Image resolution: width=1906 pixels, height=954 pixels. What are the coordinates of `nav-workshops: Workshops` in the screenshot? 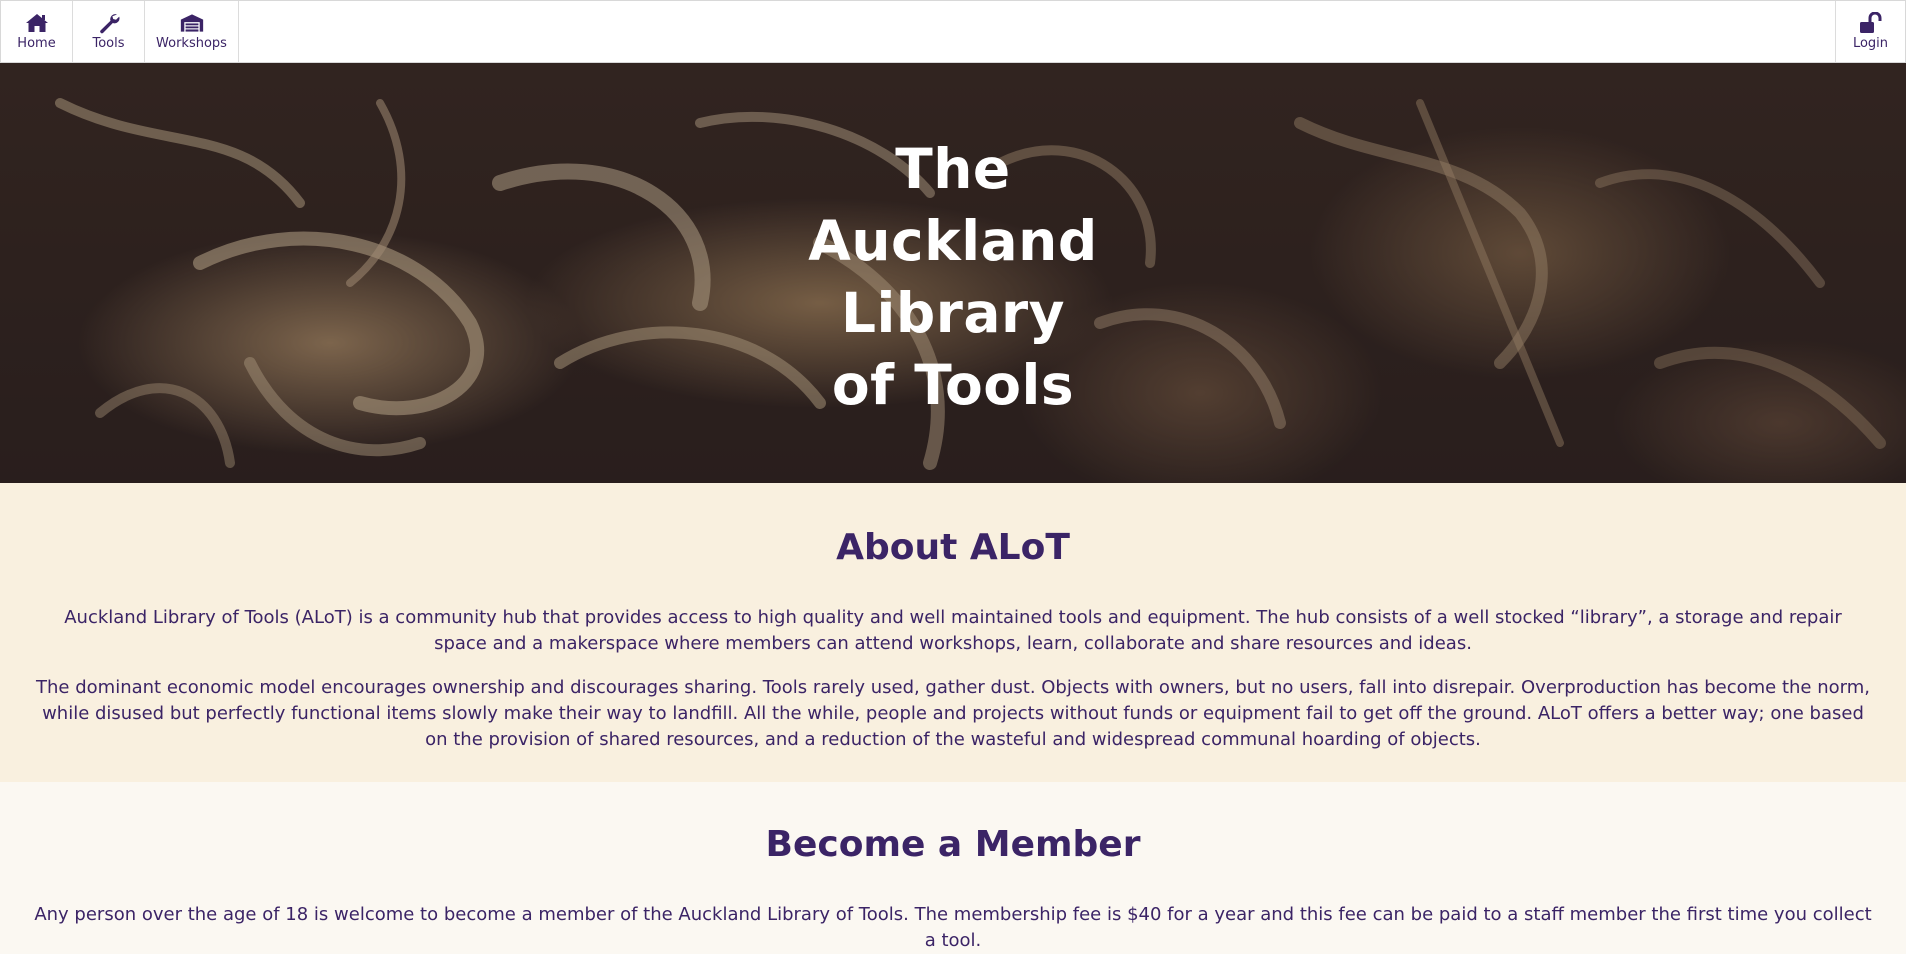 It's located at (192, 31).